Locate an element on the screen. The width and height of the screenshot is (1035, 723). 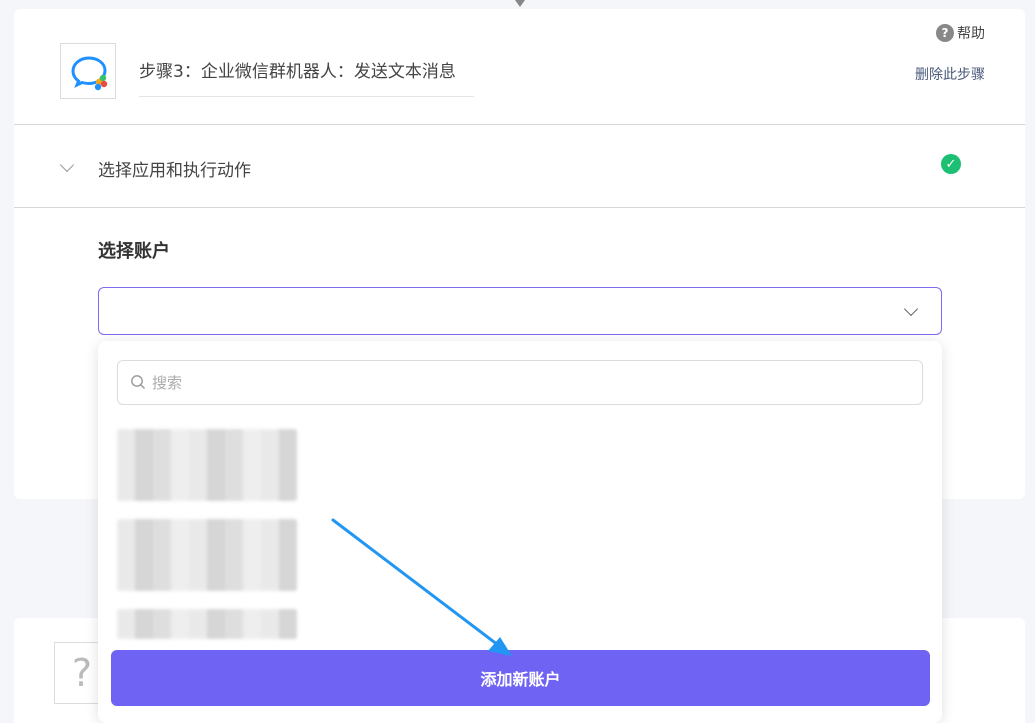
help-icon: ? is located at coordinates (945, 33).